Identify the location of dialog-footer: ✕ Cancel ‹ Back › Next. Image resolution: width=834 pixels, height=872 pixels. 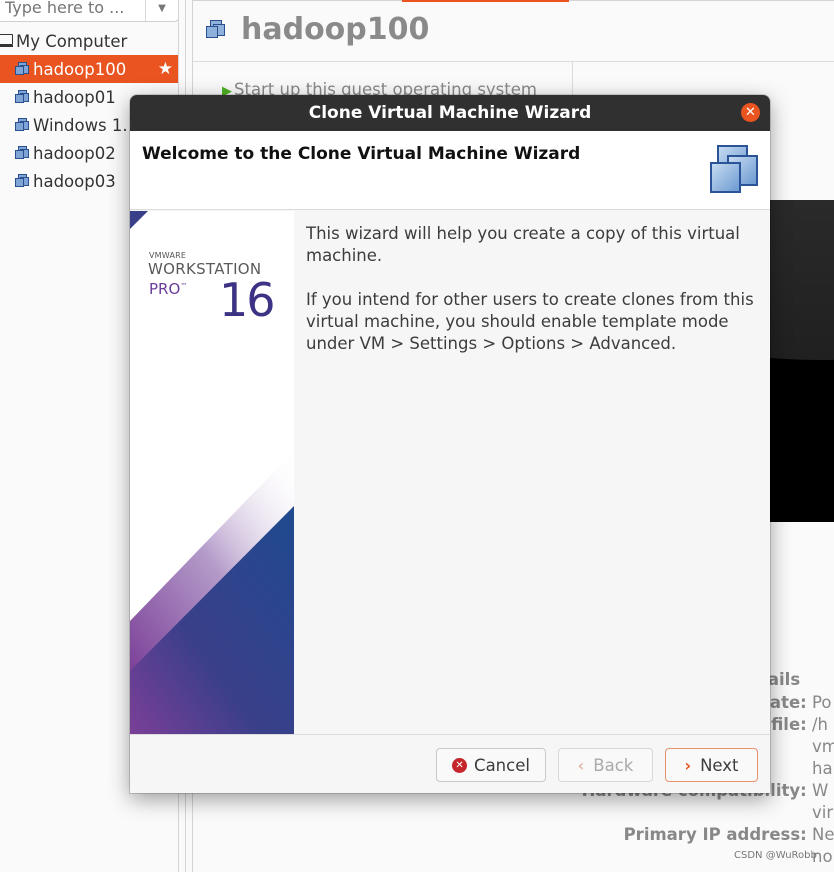
(450, 763).